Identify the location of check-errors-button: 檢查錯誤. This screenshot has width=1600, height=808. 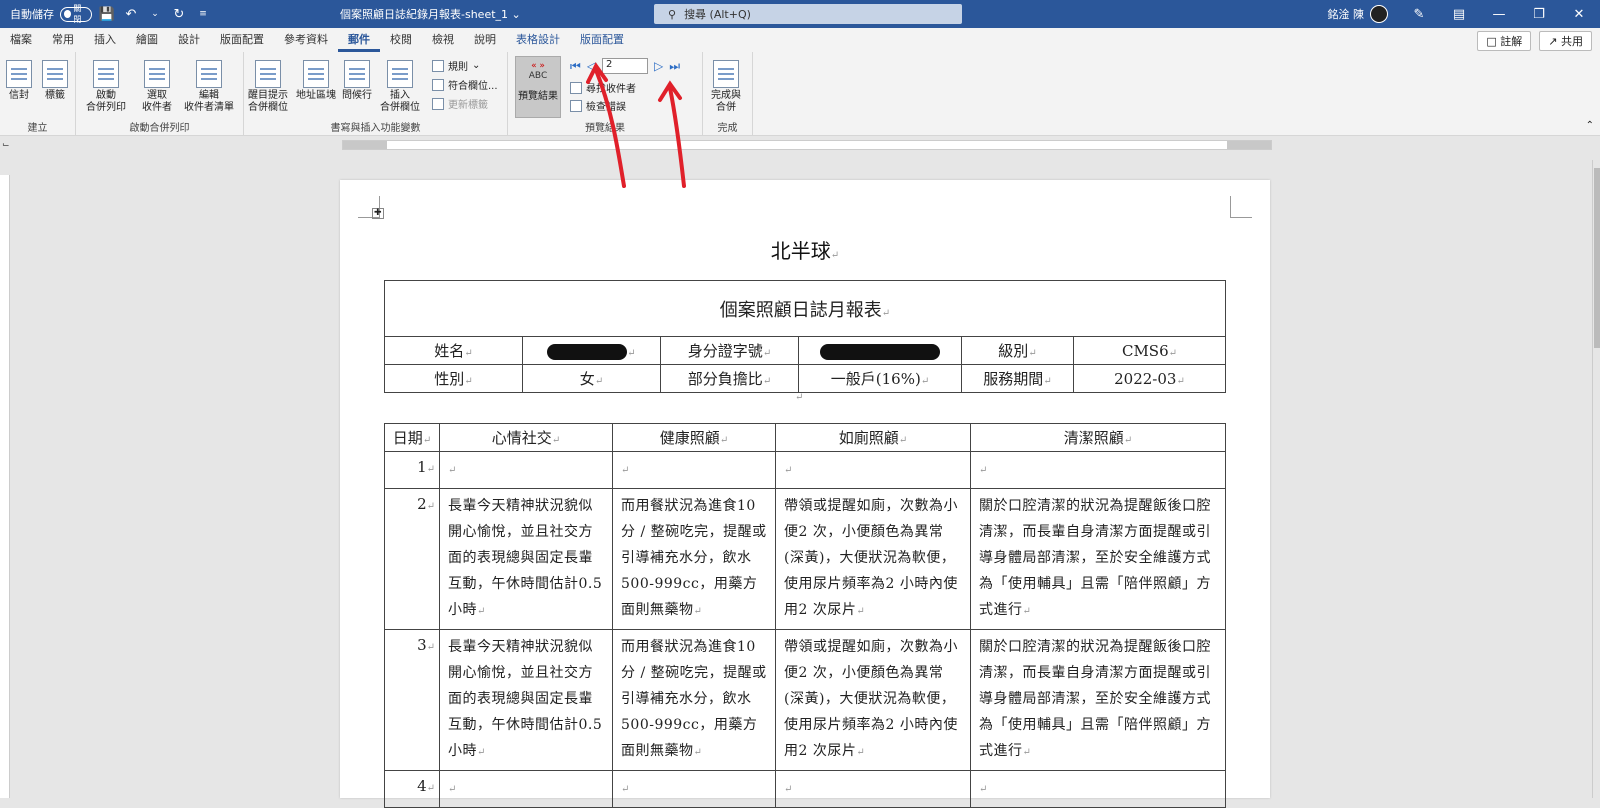
(598, 105).